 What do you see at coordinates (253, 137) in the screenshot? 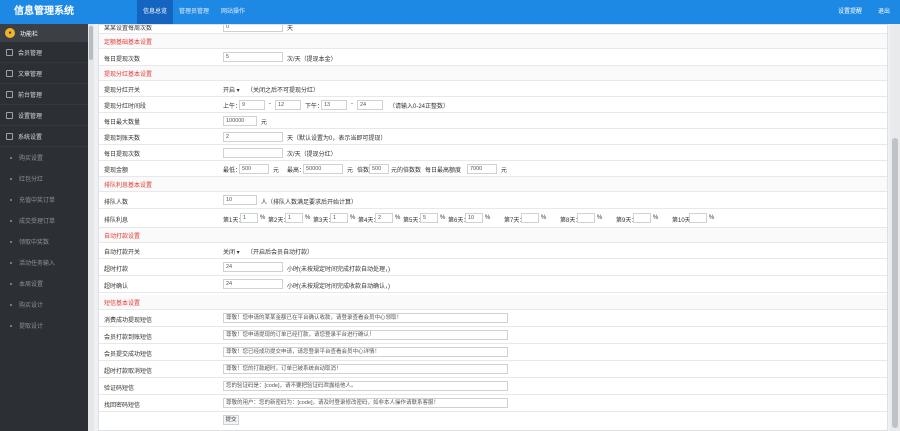
I see `hold-days-input: 2` at bounding box center [253, 137].